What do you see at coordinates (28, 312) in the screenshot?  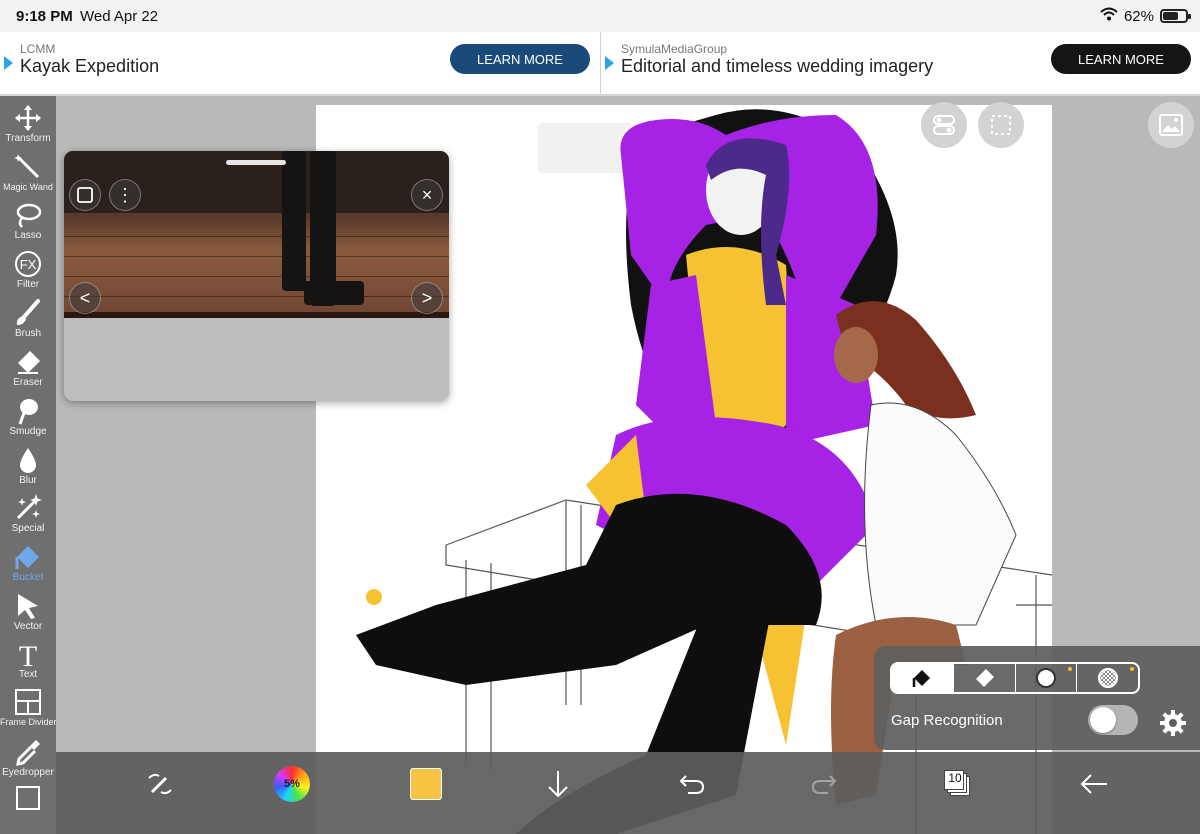 I see `brush-icon` at bounding box center [28, 312].